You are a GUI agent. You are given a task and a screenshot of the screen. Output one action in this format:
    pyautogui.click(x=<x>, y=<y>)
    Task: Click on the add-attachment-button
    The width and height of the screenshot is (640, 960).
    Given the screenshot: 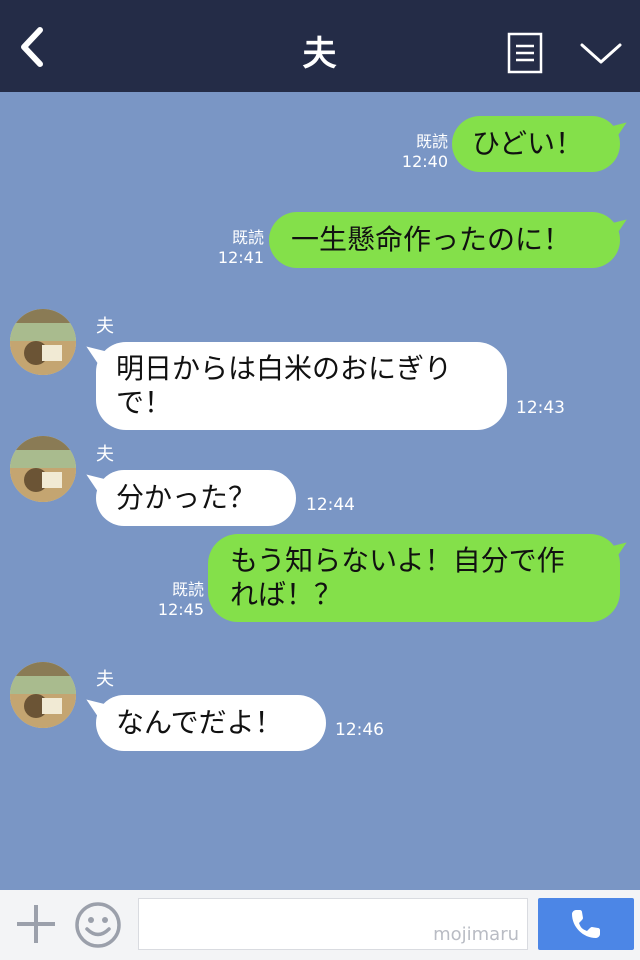 What is the action you would take?
    pyautogui.click(x=36, y=924)
    